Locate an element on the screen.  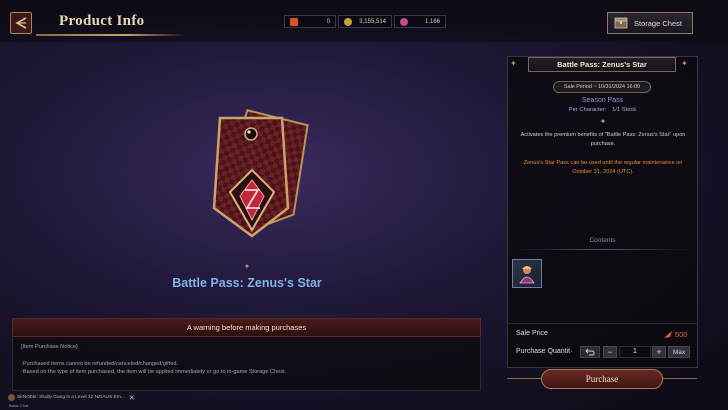
ornament-right-icon: ✦ is located at coordinates (684, 63).